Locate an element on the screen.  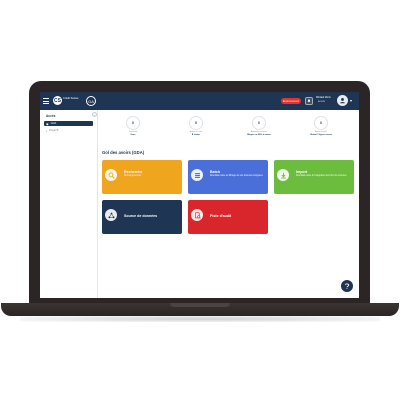
grid-icon: ◉ is located at coordinates (47, 123).